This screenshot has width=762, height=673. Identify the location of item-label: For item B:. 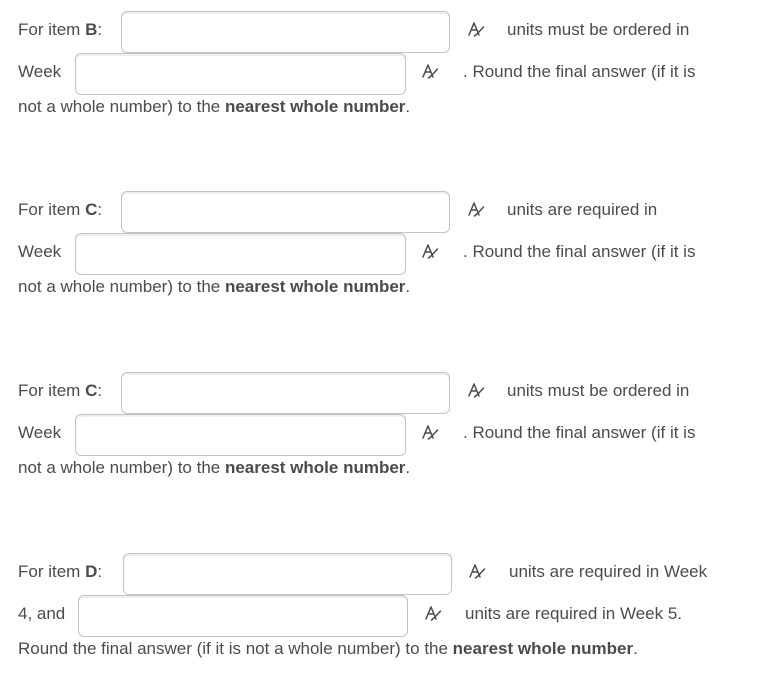
(60, 29).